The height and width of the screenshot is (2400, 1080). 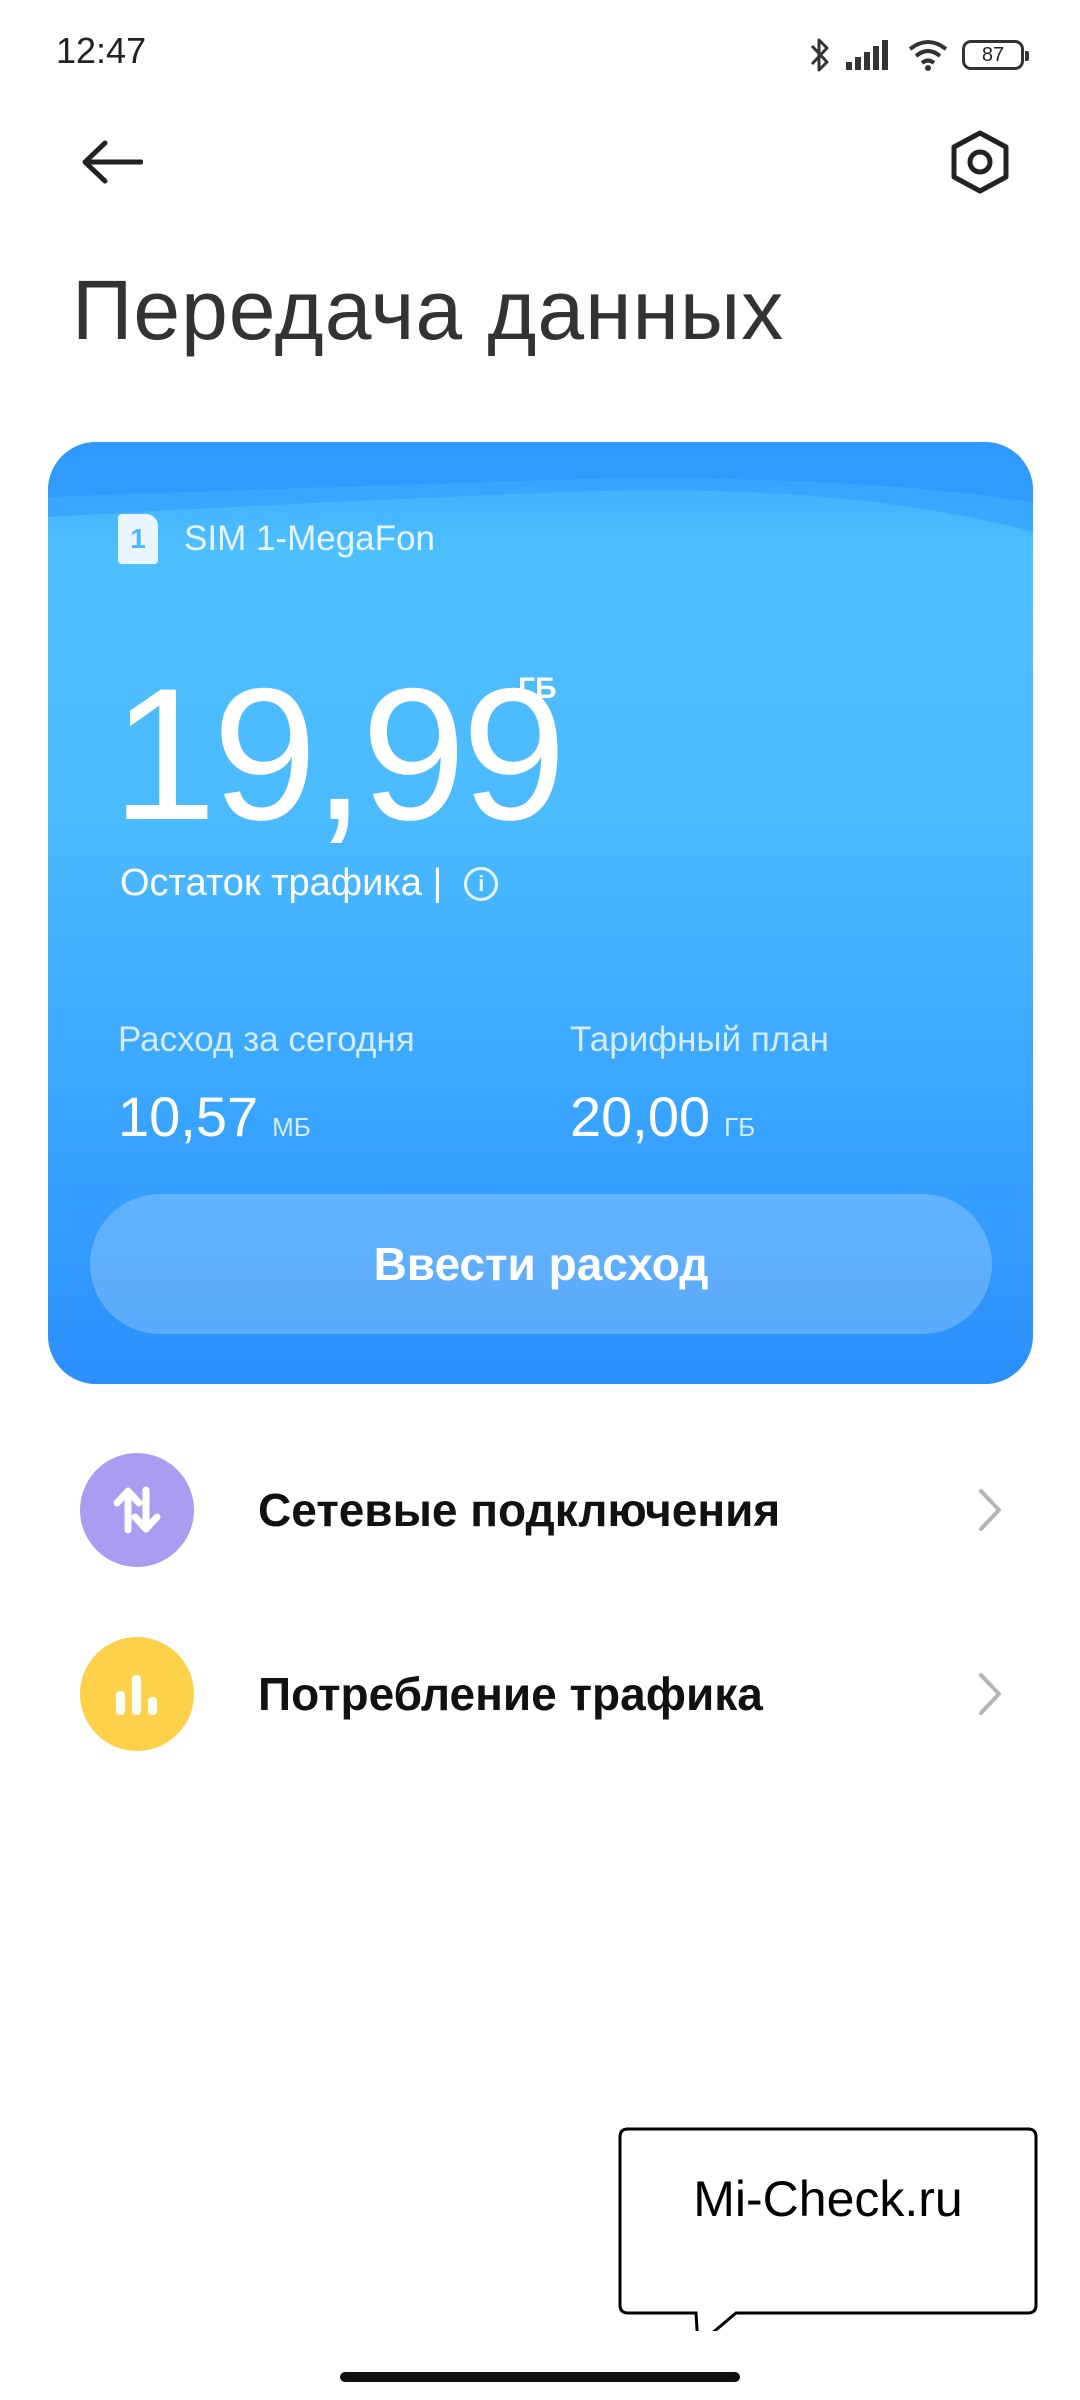 What do you see at coordinates (266, 1084) in the screenshot?
I see `today-usage: Расход за сегодня 10,57 МБ` at bounding box center [266, 1084].